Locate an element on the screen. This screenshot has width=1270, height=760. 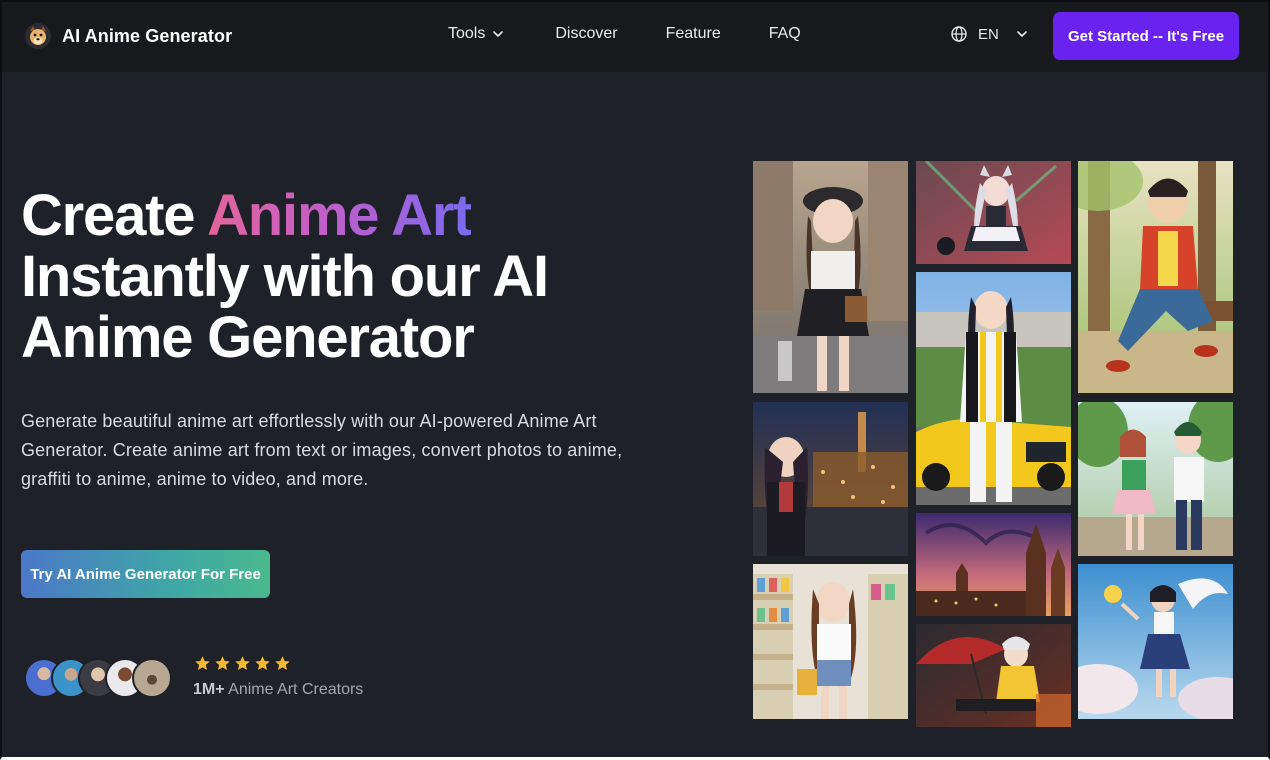
gallery-image-girl-street is located at coordinates (830, 277).